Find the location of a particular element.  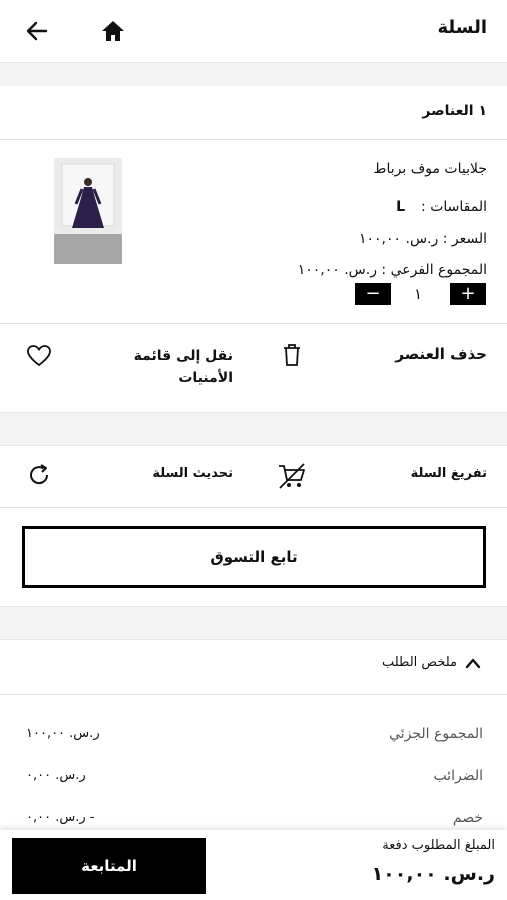

quantity-value: ١ is located at coordinates (418, 294).